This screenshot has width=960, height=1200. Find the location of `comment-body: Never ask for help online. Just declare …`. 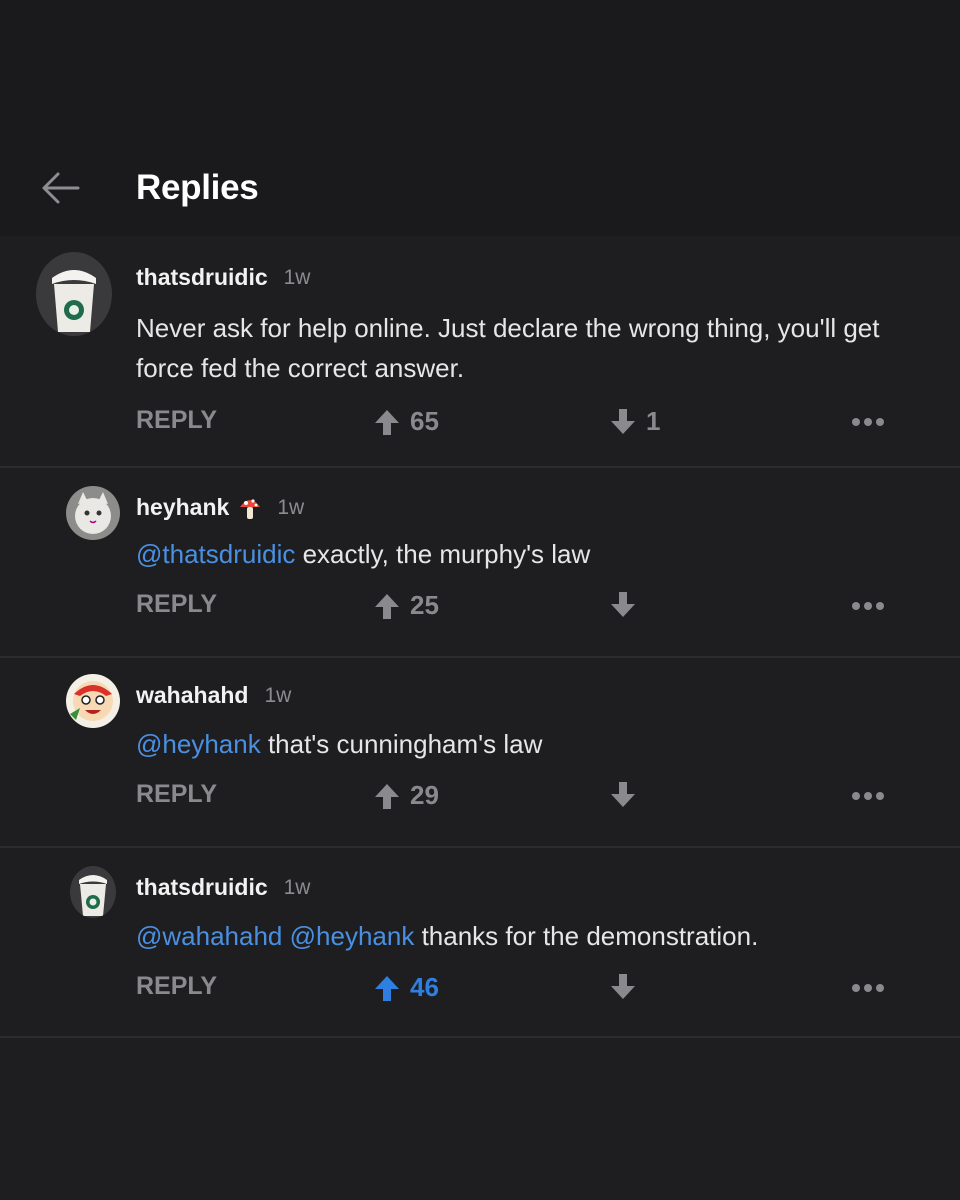

comment-body: Never ask for help online. Just declare … is located at coordinates (508, 348).